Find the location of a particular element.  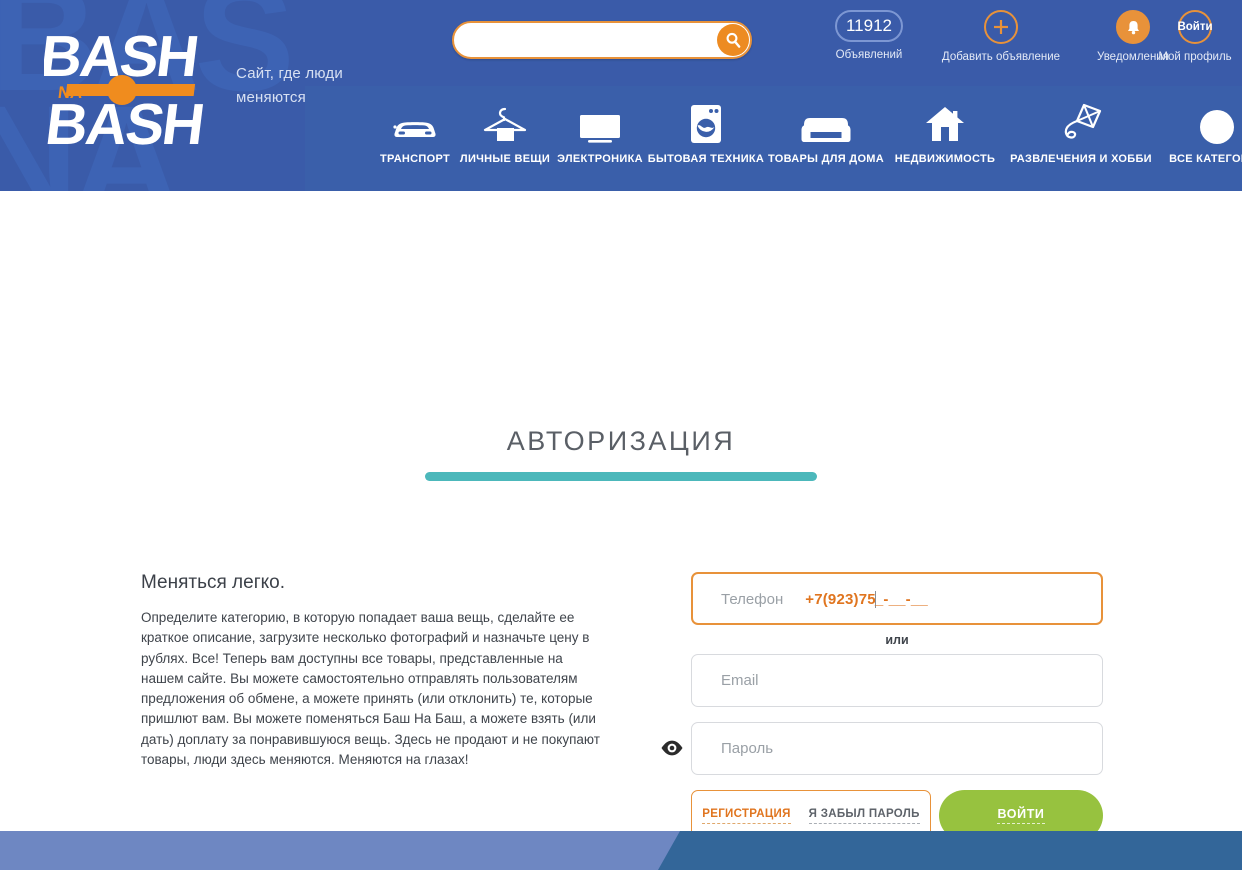

register-link: РЕГИСТРАЦИЯ is located at coordinates (746, 816).